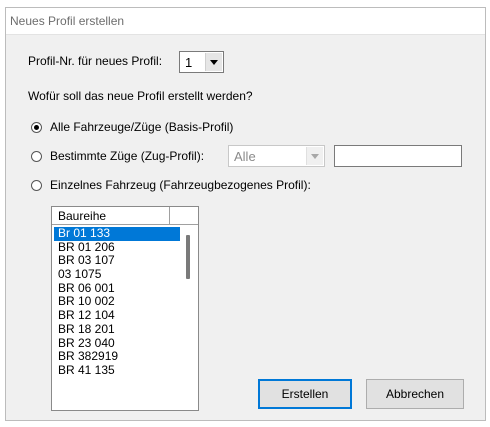 This screenshot has height=427, width=490. Describe the element at coordinates (117, 356) in the screenshot. I see `list-item: BR 382919` at that location.